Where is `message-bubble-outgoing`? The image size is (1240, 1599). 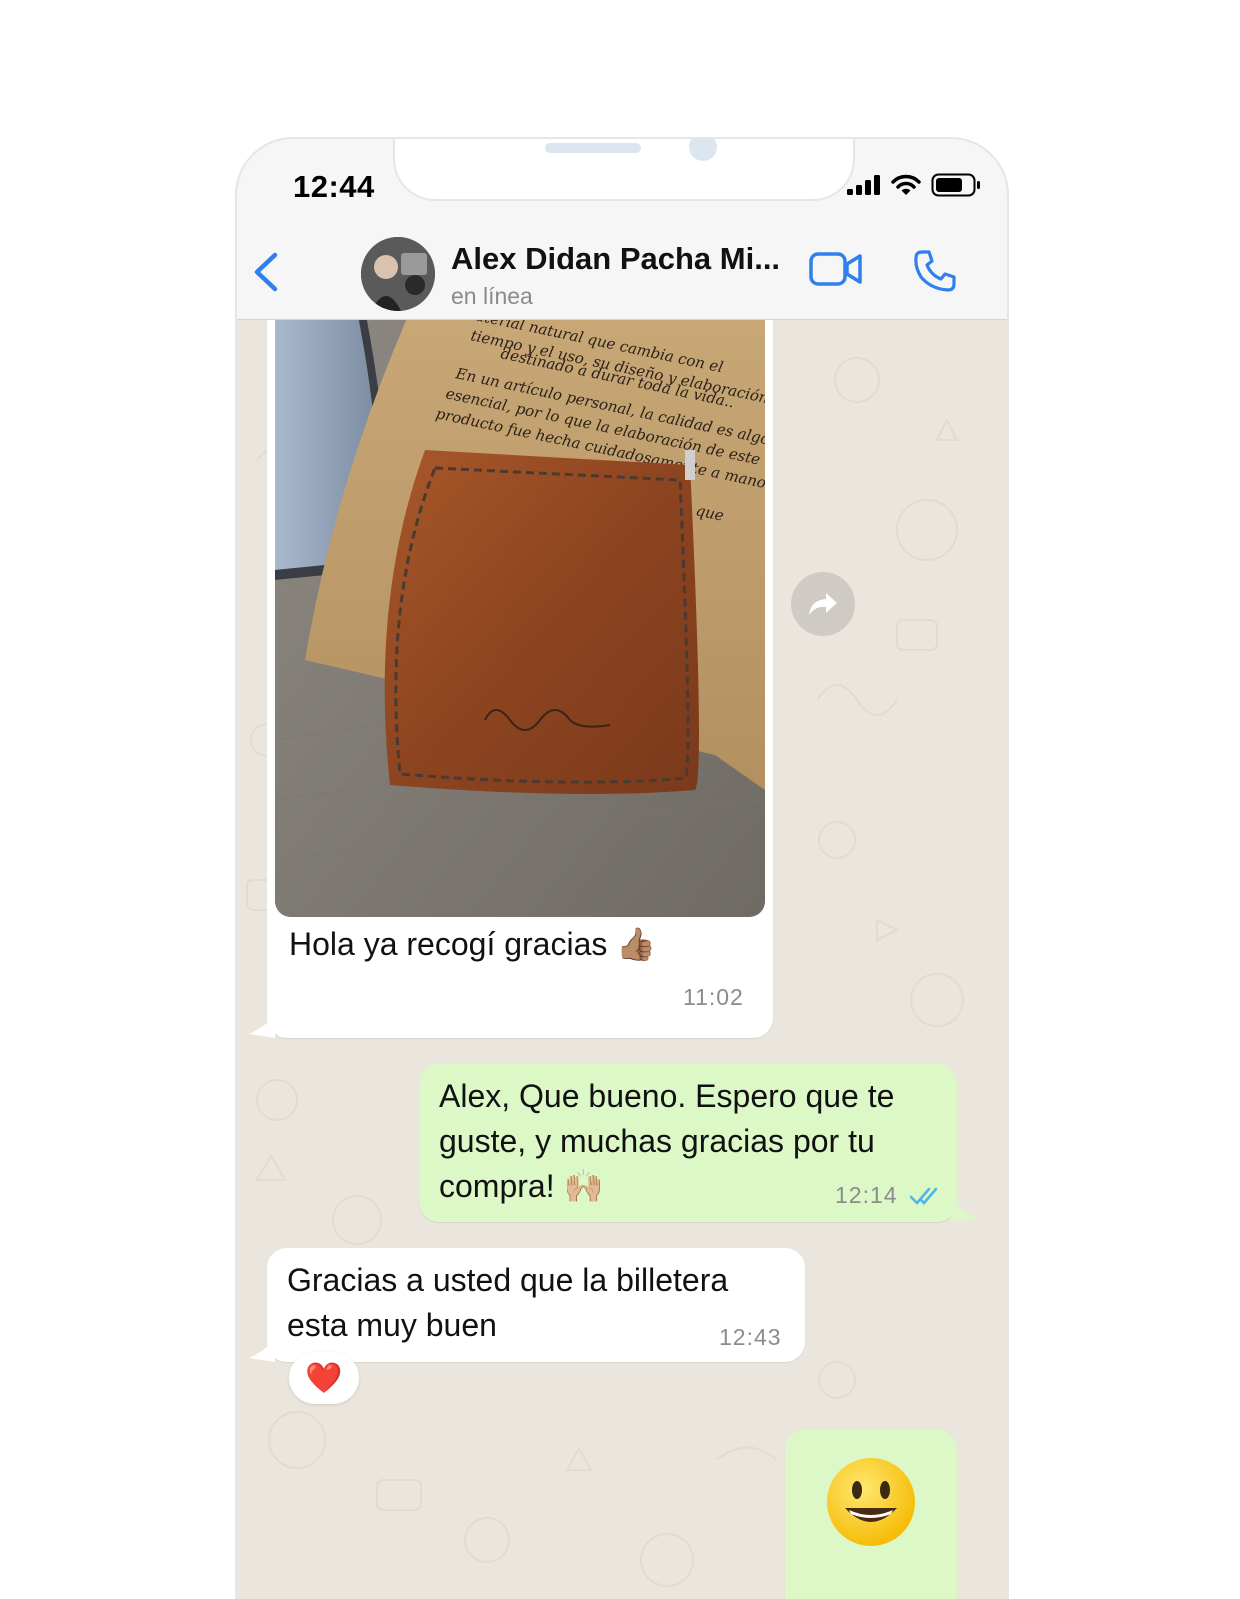
message-bubble-outgoing is located at coordinates (871, 1514).